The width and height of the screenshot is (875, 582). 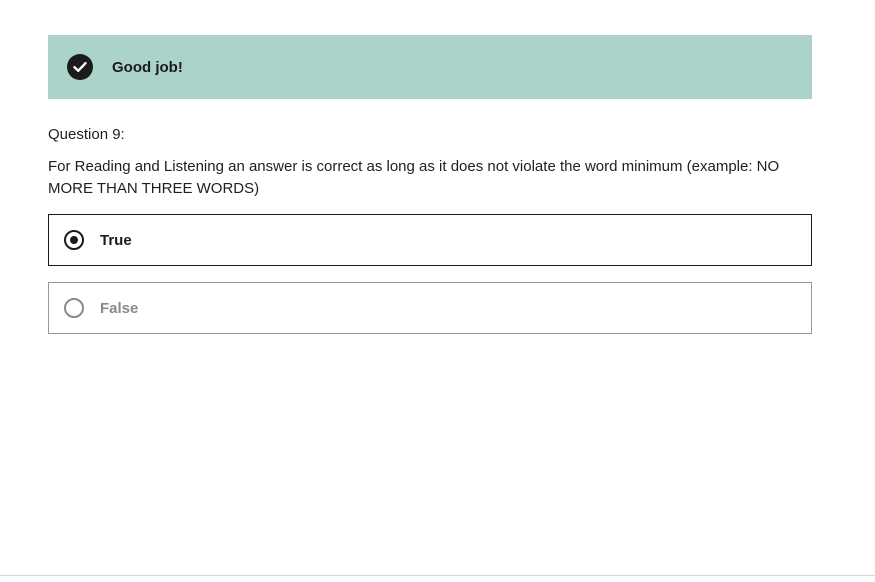 What do you see at coordinates (437, 575) in the screenshot?
I see `divider` at bounding box center [437, 575].